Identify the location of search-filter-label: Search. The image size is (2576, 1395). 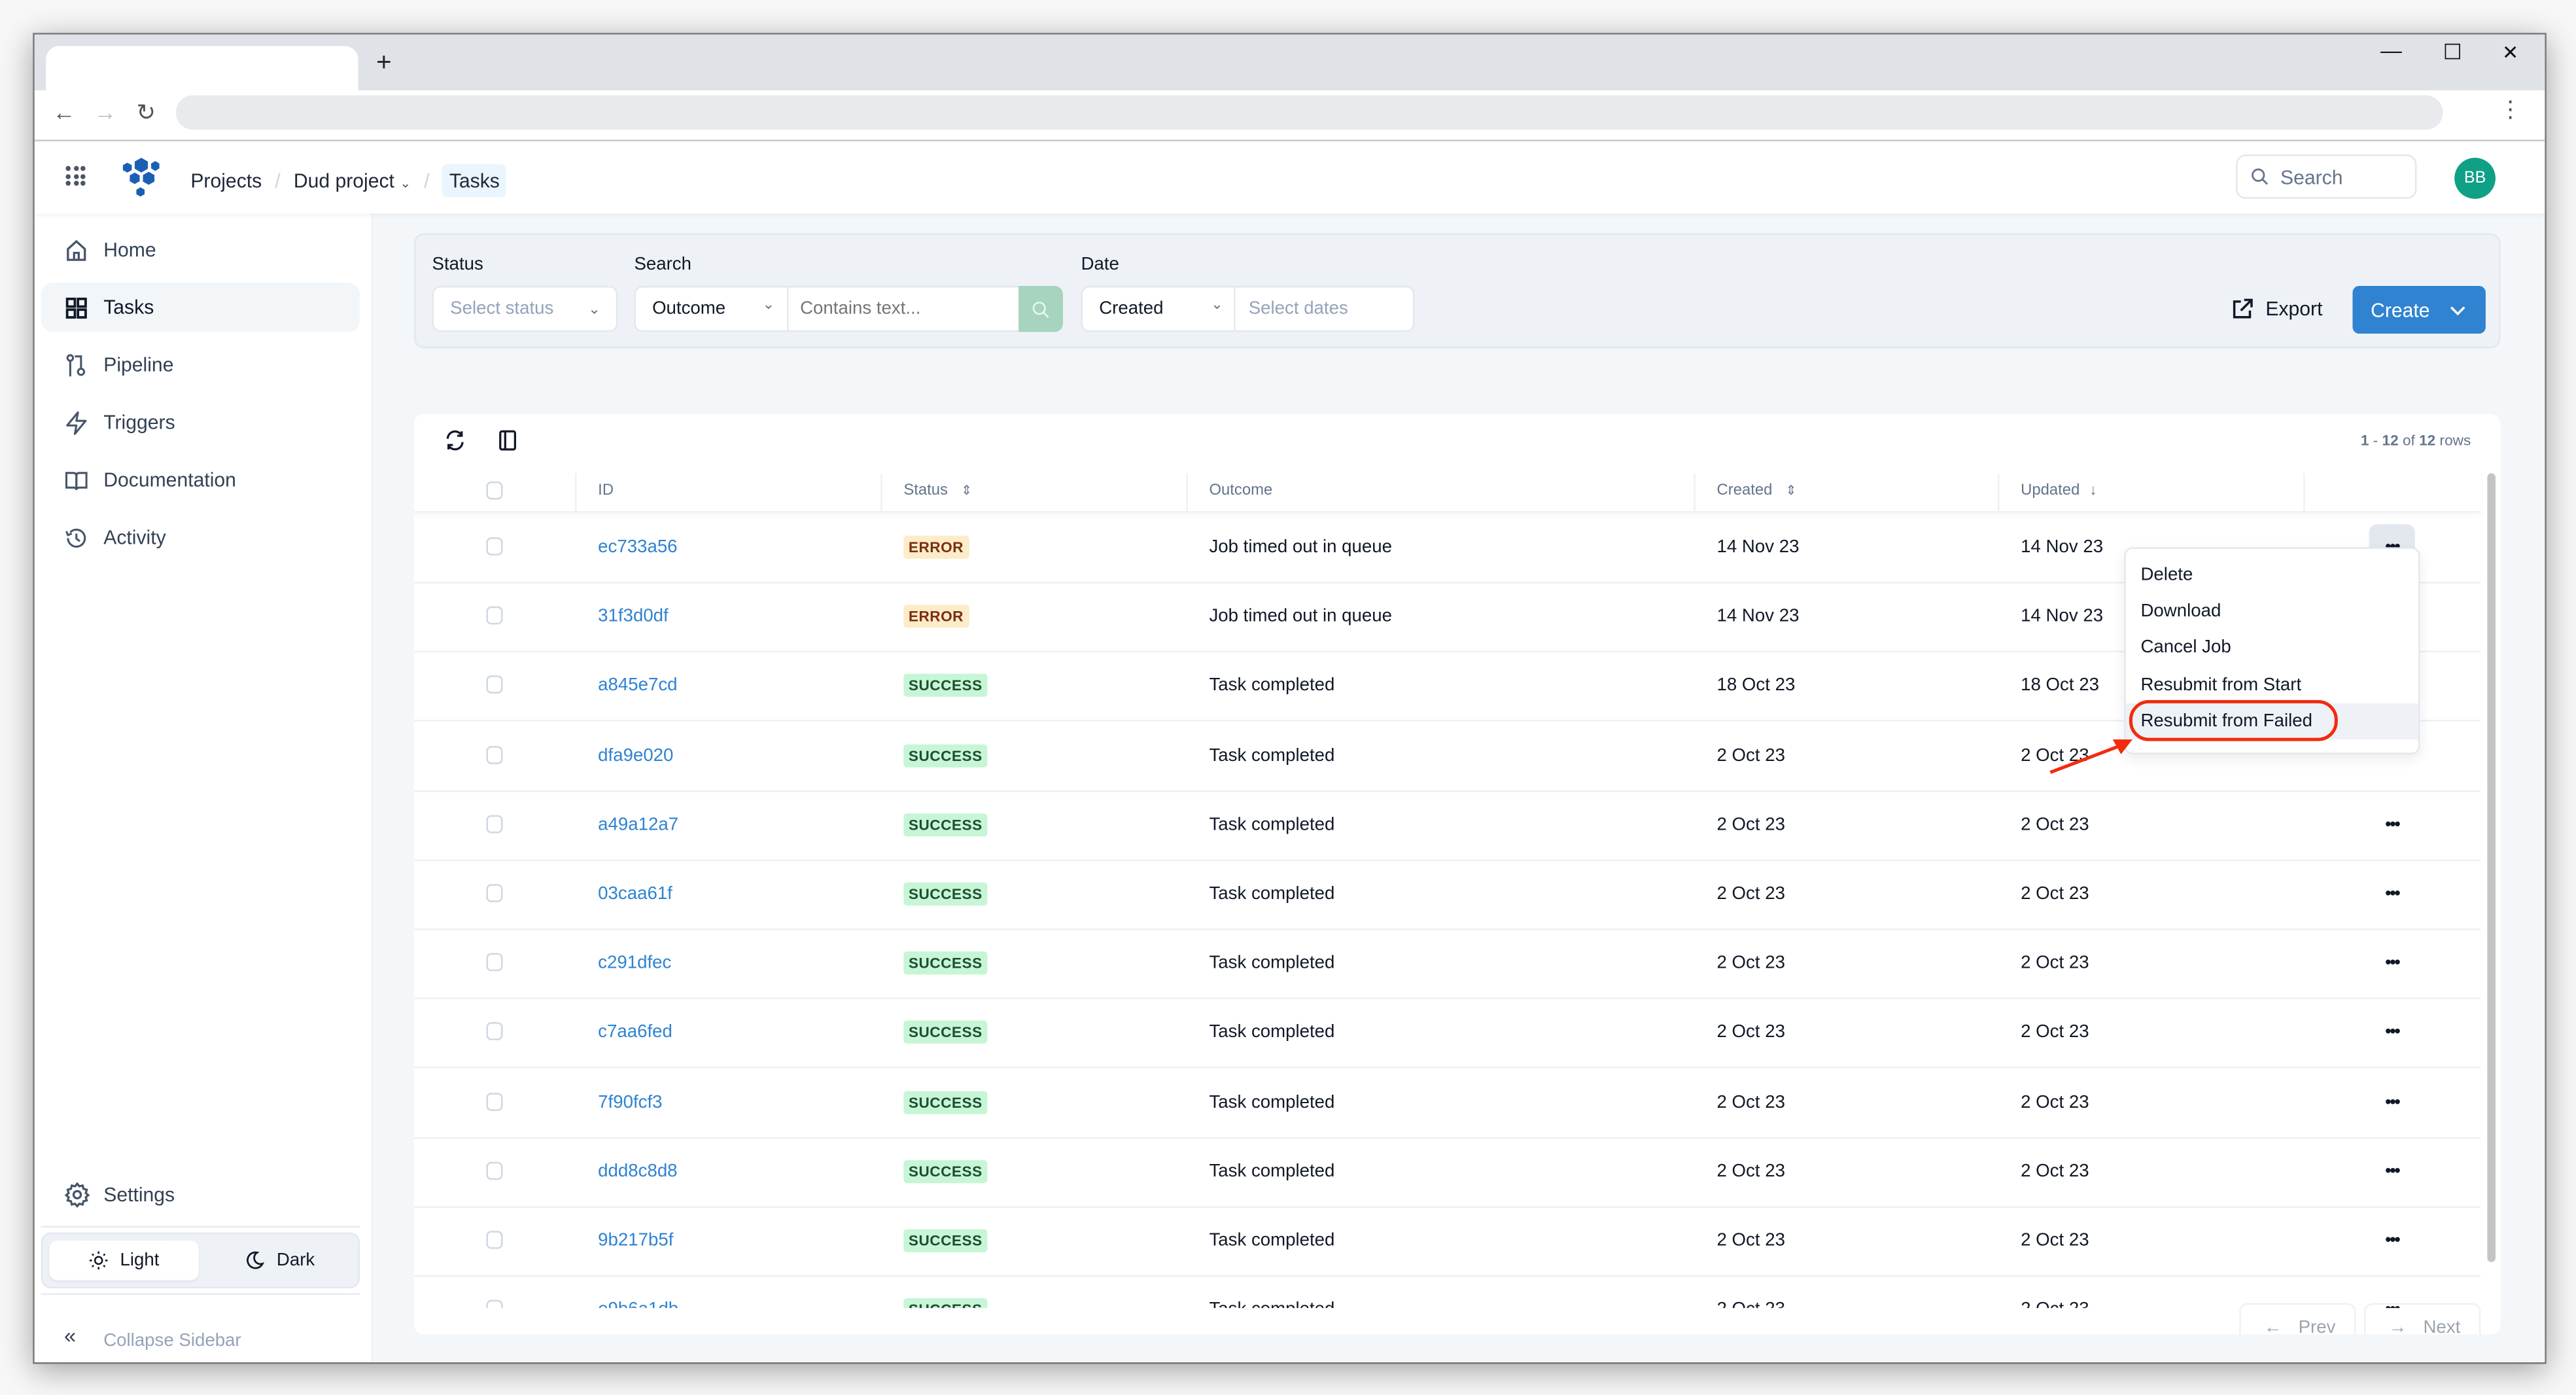
(662, 265).